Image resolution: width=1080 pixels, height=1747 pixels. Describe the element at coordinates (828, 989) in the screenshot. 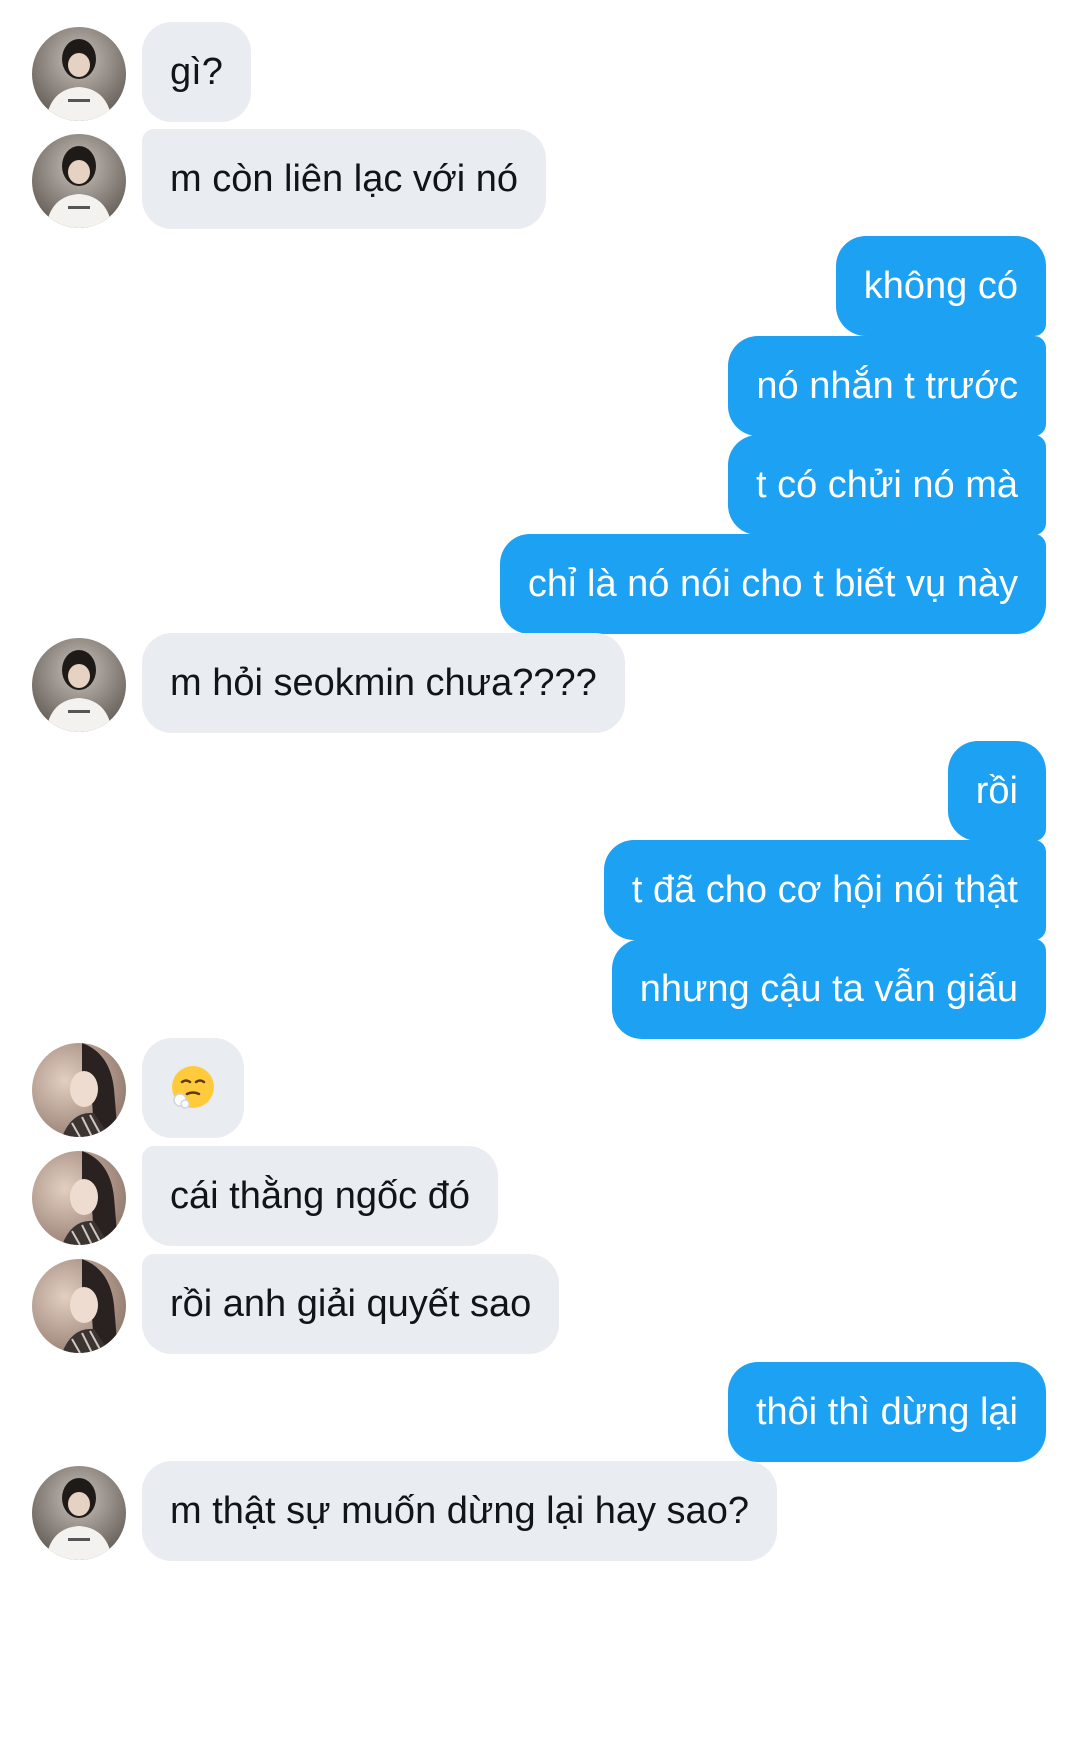

I see `outgoing-message-bubble: nhưng cậu ta vẫn giấu` at that location.